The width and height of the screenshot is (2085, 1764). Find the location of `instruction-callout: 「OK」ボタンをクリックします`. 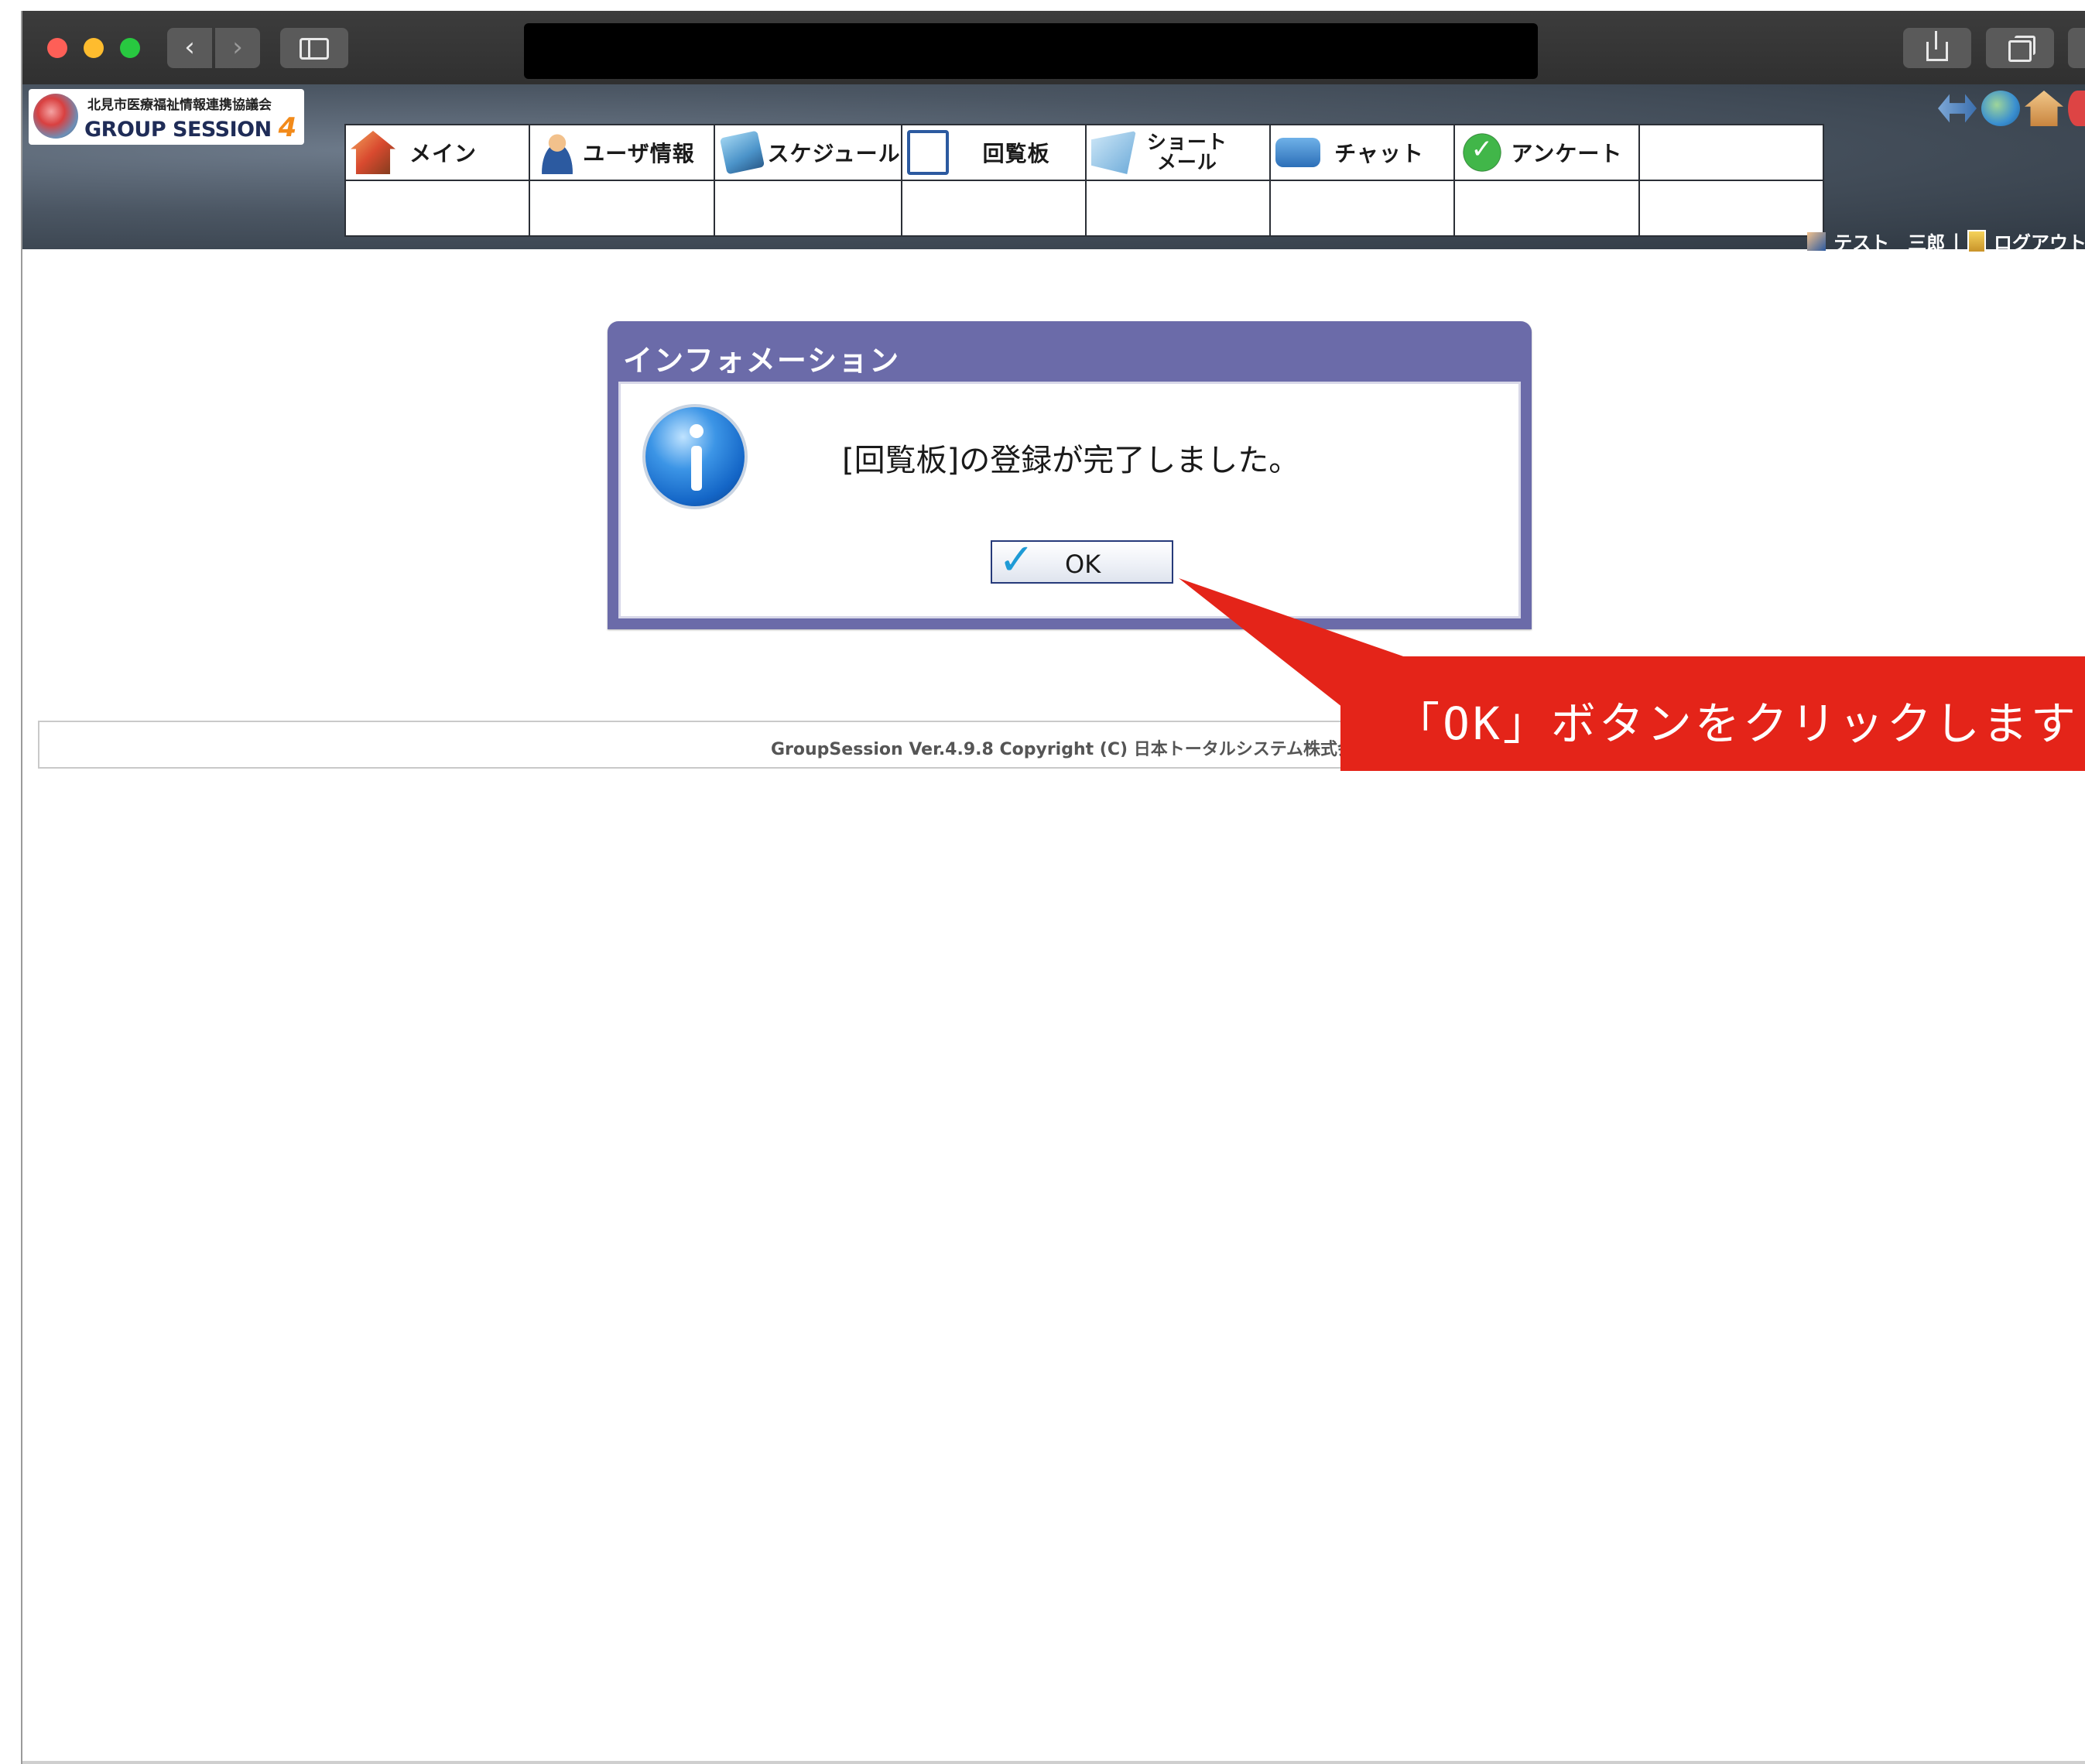

instruction-callout: 「OK」ボタンをクリックします is located at coordinates (1712, 713).